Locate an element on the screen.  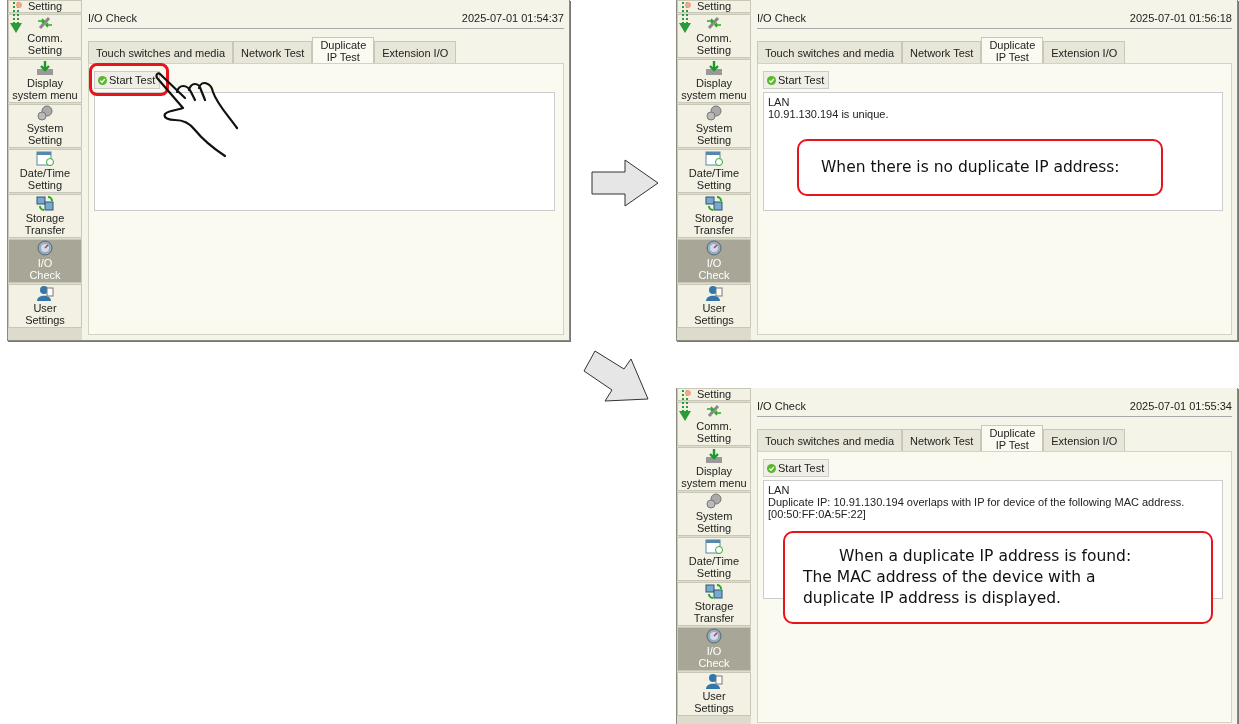
callout-note: When a duplicate IP address is found: The MAC address of the device with a duplicate IP address is displayed. is located at coordinates (998, 577).